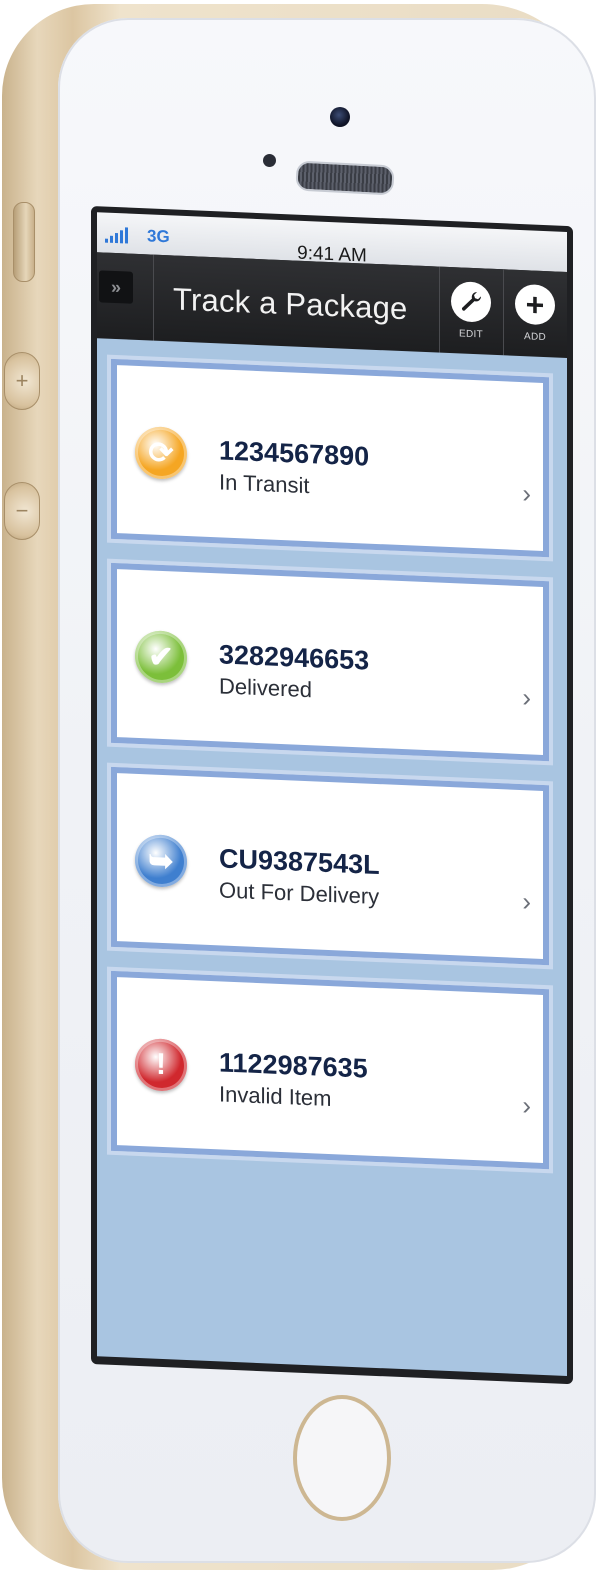 The height and width of the screenshot is (1573, 599). Describe the element at coordinates (264, 484) in the screenshot. I see `package-status: In Transit` at that location.